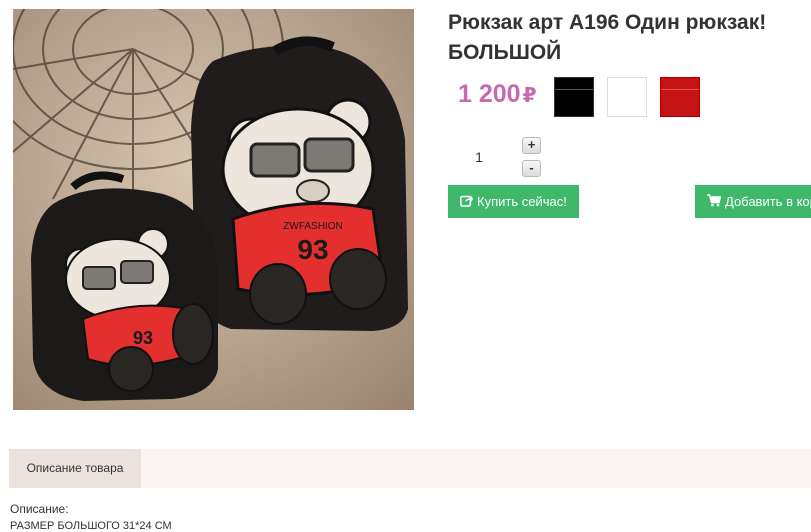  What do you see at coordinates (531, 145) in the screenshot?
I see `quantity-increase-button: +` at bounding box center [531, 145].